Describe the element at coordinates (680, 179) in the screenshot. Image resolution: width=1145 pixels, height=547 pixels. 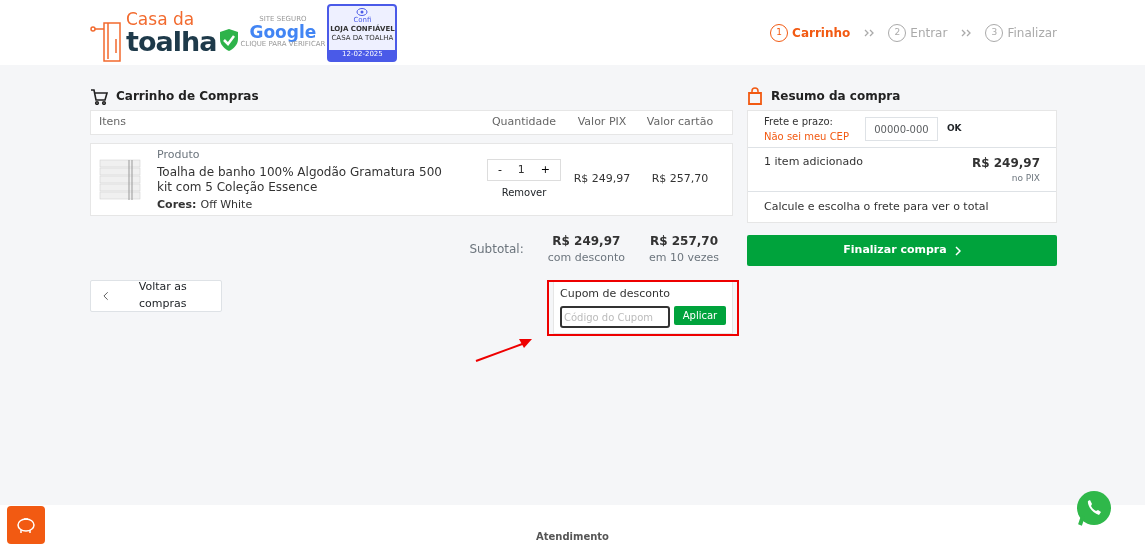
I see `card-price-text: R$ 257,70` at that location.